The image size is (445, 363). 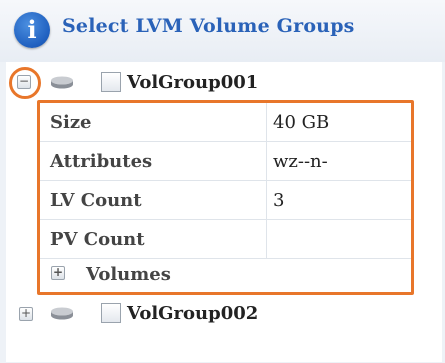 What do you see at coordinates (26, 313) in the screenshot?
I see `expand-toggle-icon: +` at bounding box center [26, 313].